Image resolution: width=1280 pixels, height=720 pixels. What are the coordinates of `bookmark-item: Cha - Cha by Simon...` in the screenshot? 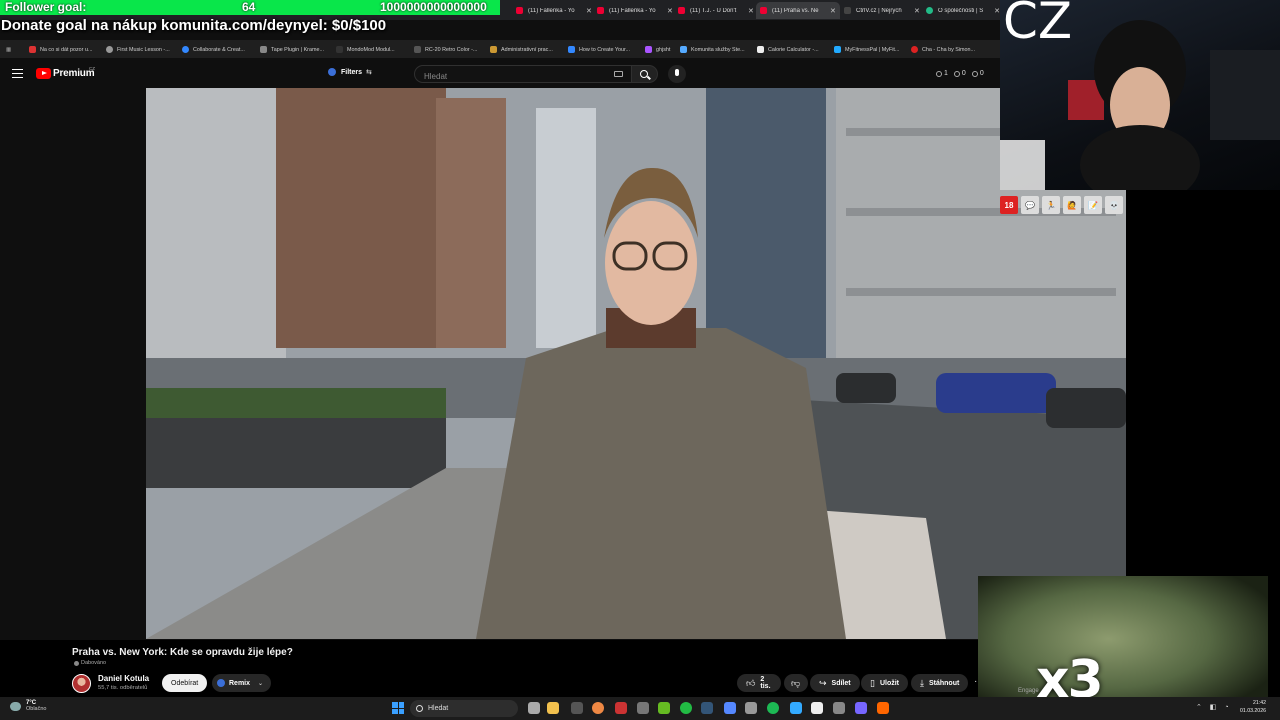 It's located at (943, 49).